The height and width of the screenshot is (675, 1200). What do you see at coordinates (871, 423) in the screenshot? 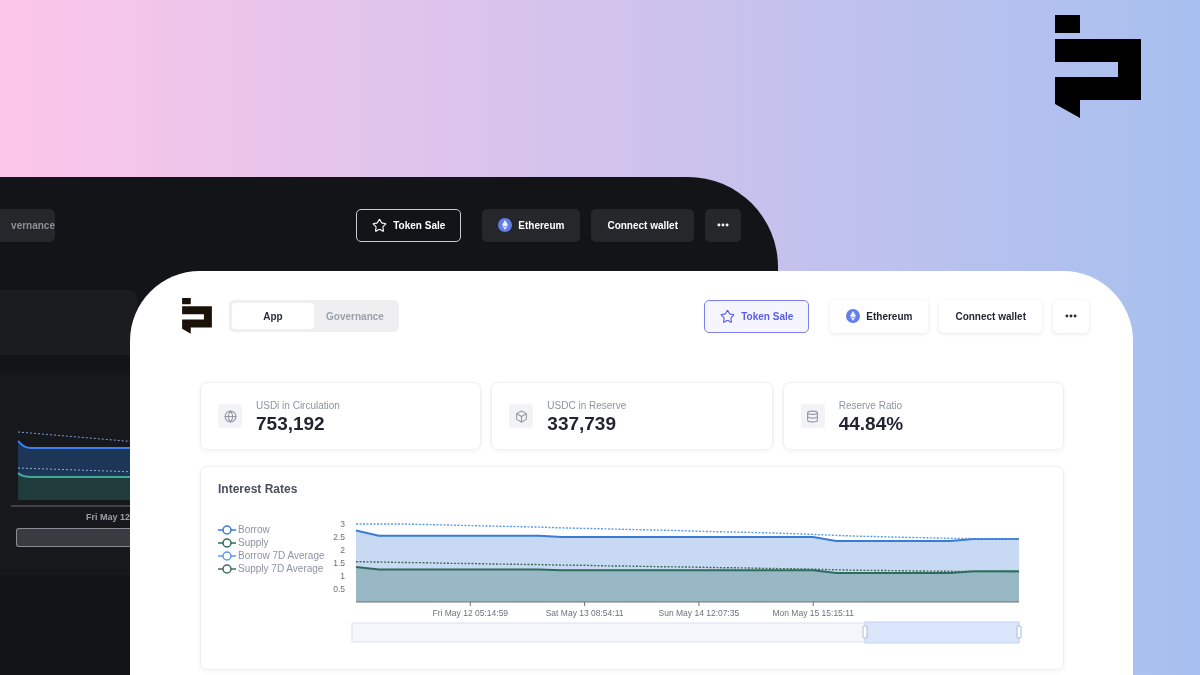
I see `stat-value: 44.84%` at bounding box center [871, 423].